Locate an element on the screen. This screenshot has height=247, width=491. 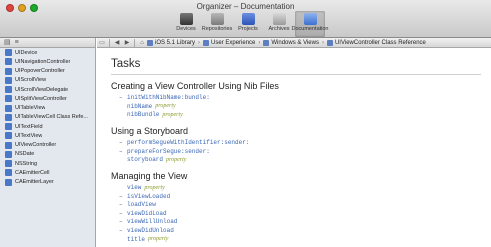
breadcrumb-item: User Experience is located at coordinates (233, 43).